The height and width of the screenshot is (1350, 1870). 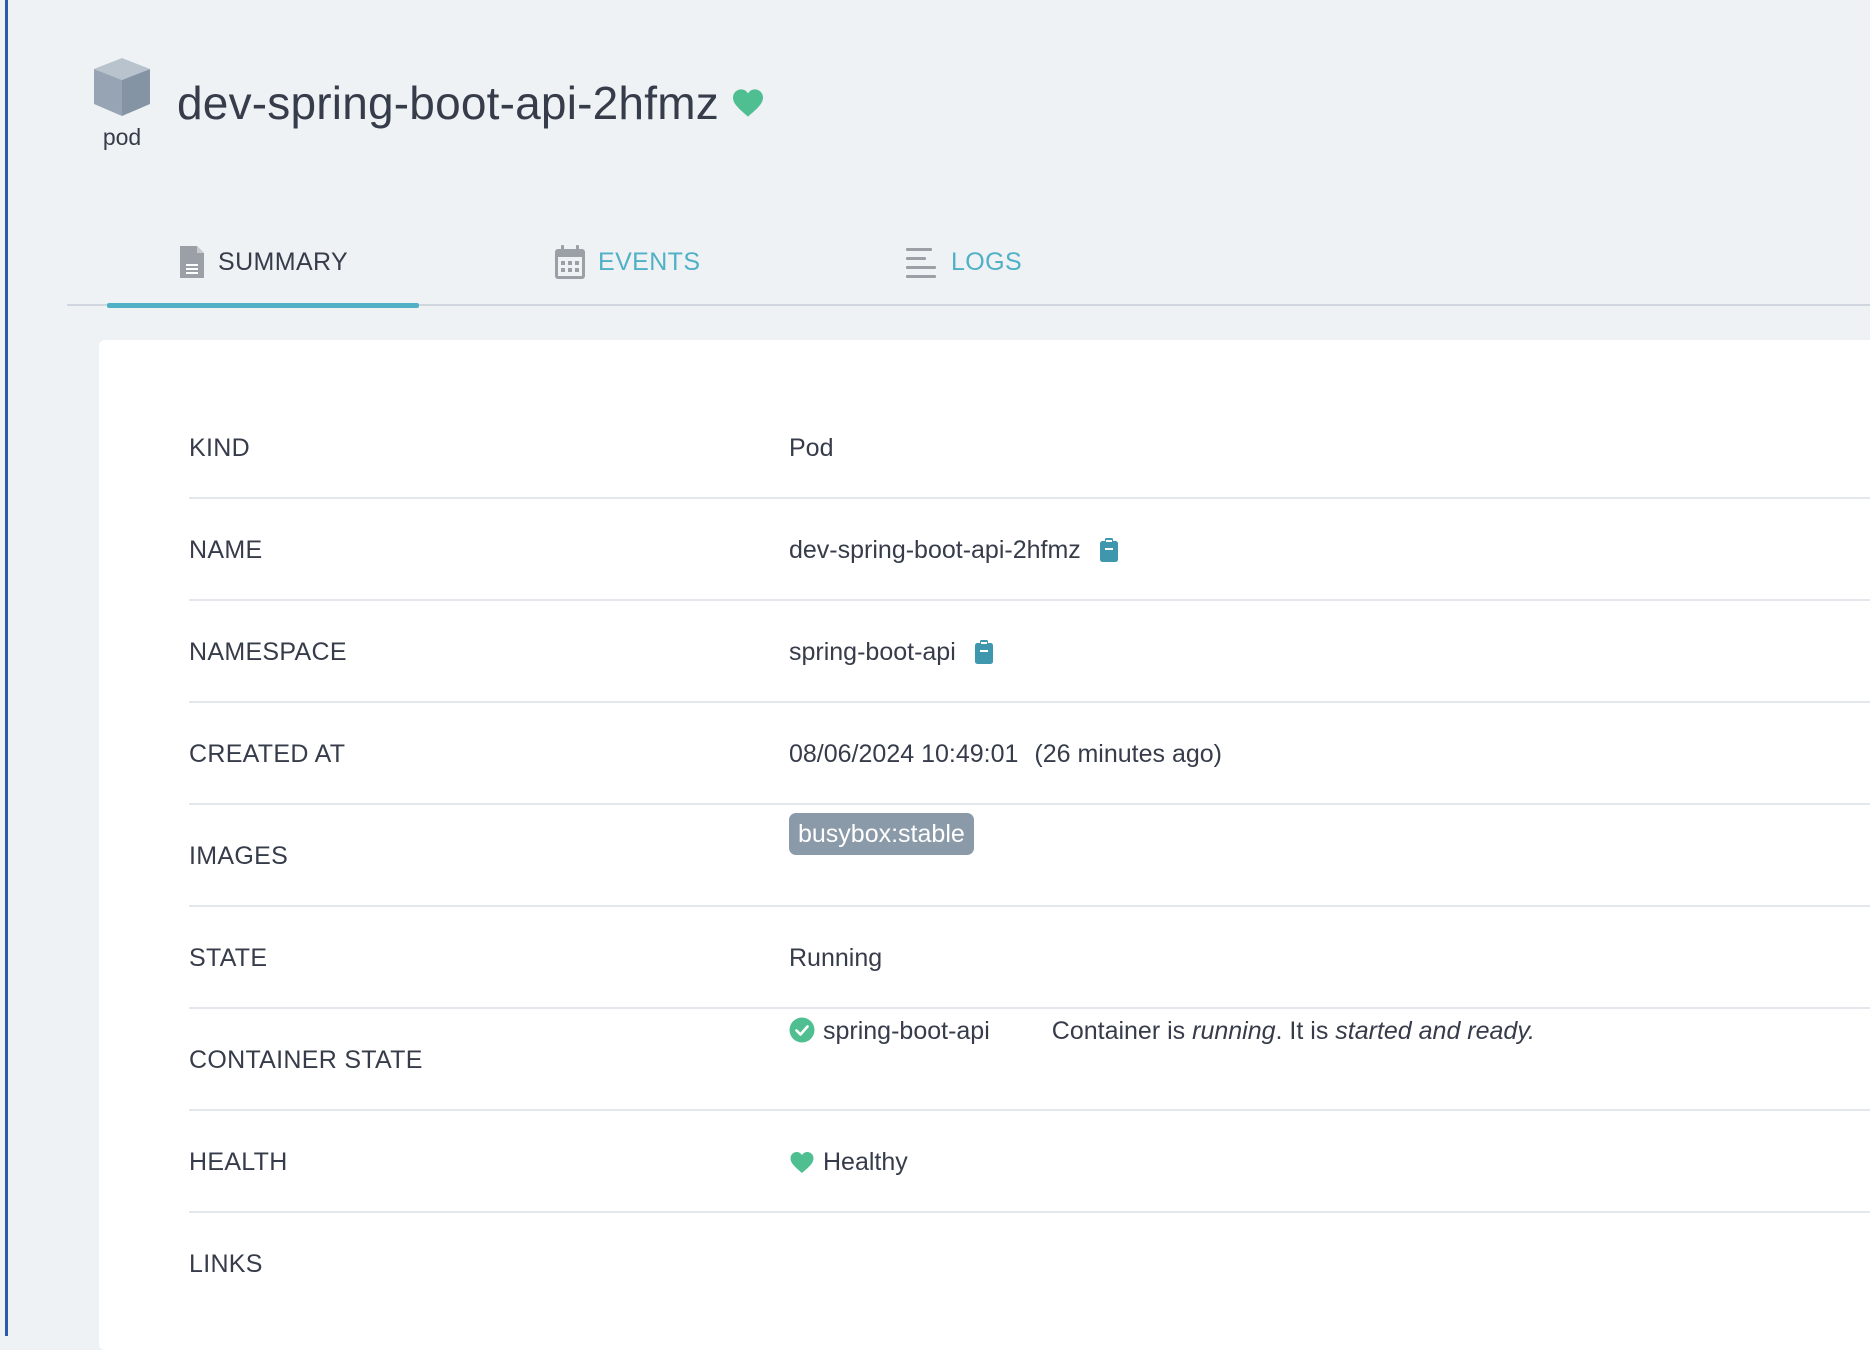 I want to click on created-at-relative: (26 minutes ago), so click(x=1128, y=753).